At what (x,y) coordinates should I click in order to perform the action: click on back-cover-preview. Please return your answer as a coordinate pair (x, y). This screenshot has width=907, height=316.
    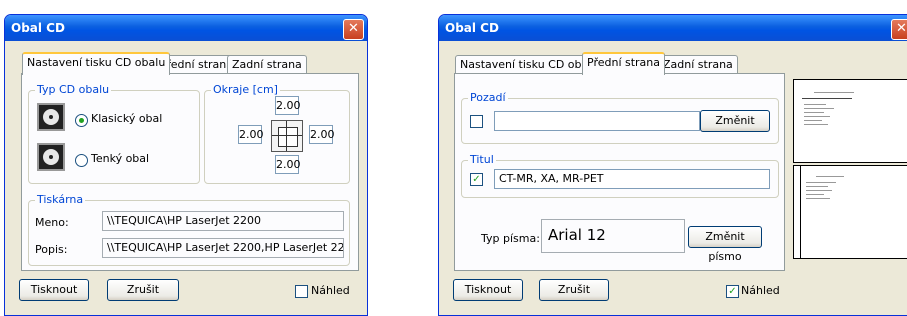
    Looking at the image, I should click on (850, 212).